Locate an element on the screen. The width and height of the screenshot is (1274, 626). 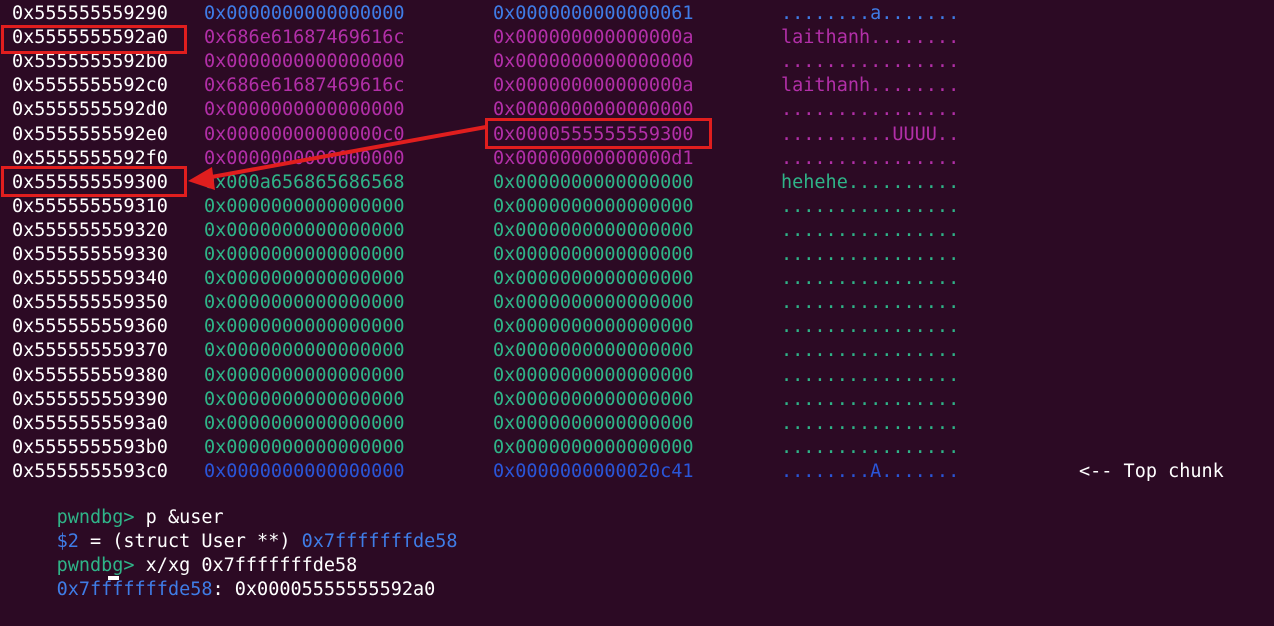
memory-address: 0x7fffffffde58 is located at coordinates (134, 589).